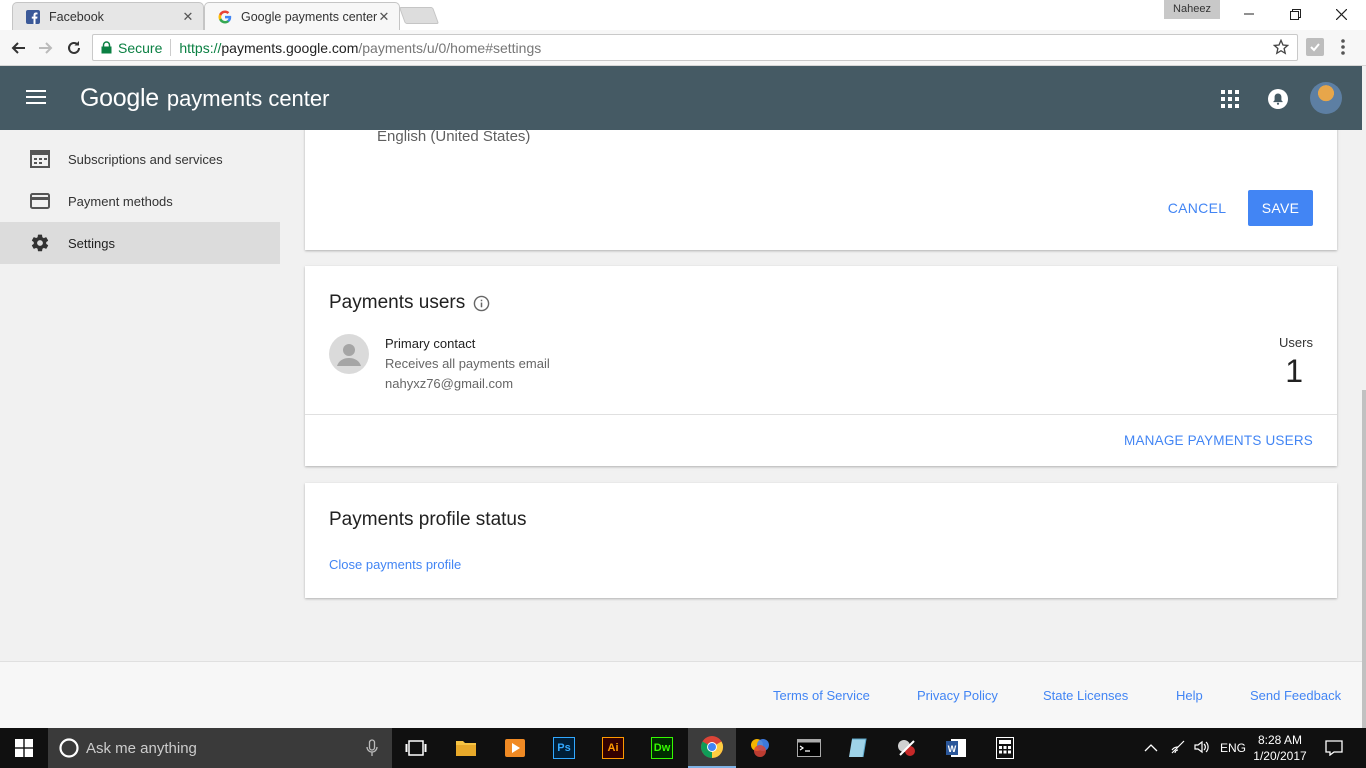 This screenshot has height=768, width=1366. What do you see at coordinates (564, 748) in the screenshot?
I see `photoshop-icon: Ps` at bounding box center [564, 748].